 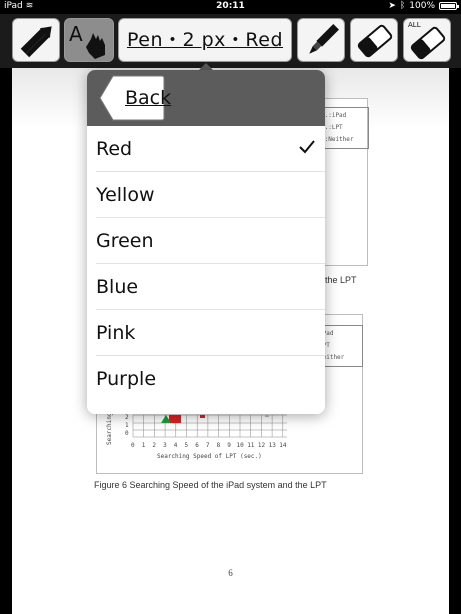 What do you see at coordinates (229, 445) in the screenshot?
I see `x-tick: 9` at bounding box center [229, 445].